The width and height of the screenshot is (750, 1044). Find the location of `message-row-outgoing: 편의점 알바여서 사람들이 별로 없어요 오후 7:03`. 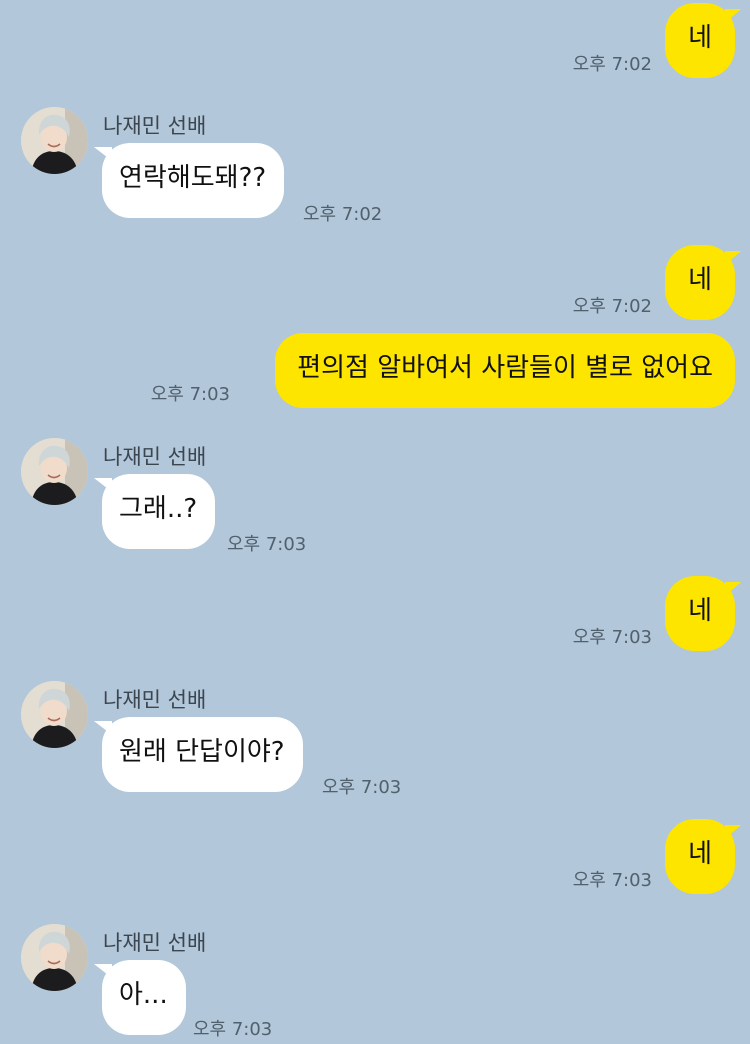

message-row-outgoing: 편의점 알바여서 사람들이 별로 없어요 오후 7:03 is located at coordinates (375, 370).